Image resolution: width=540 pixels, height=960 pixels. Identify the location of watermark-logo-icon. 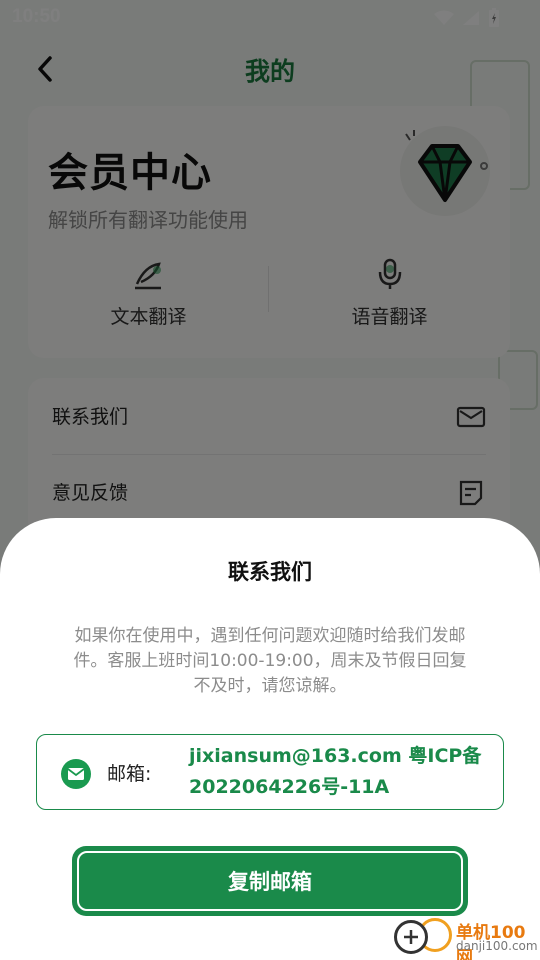
(411, 937).